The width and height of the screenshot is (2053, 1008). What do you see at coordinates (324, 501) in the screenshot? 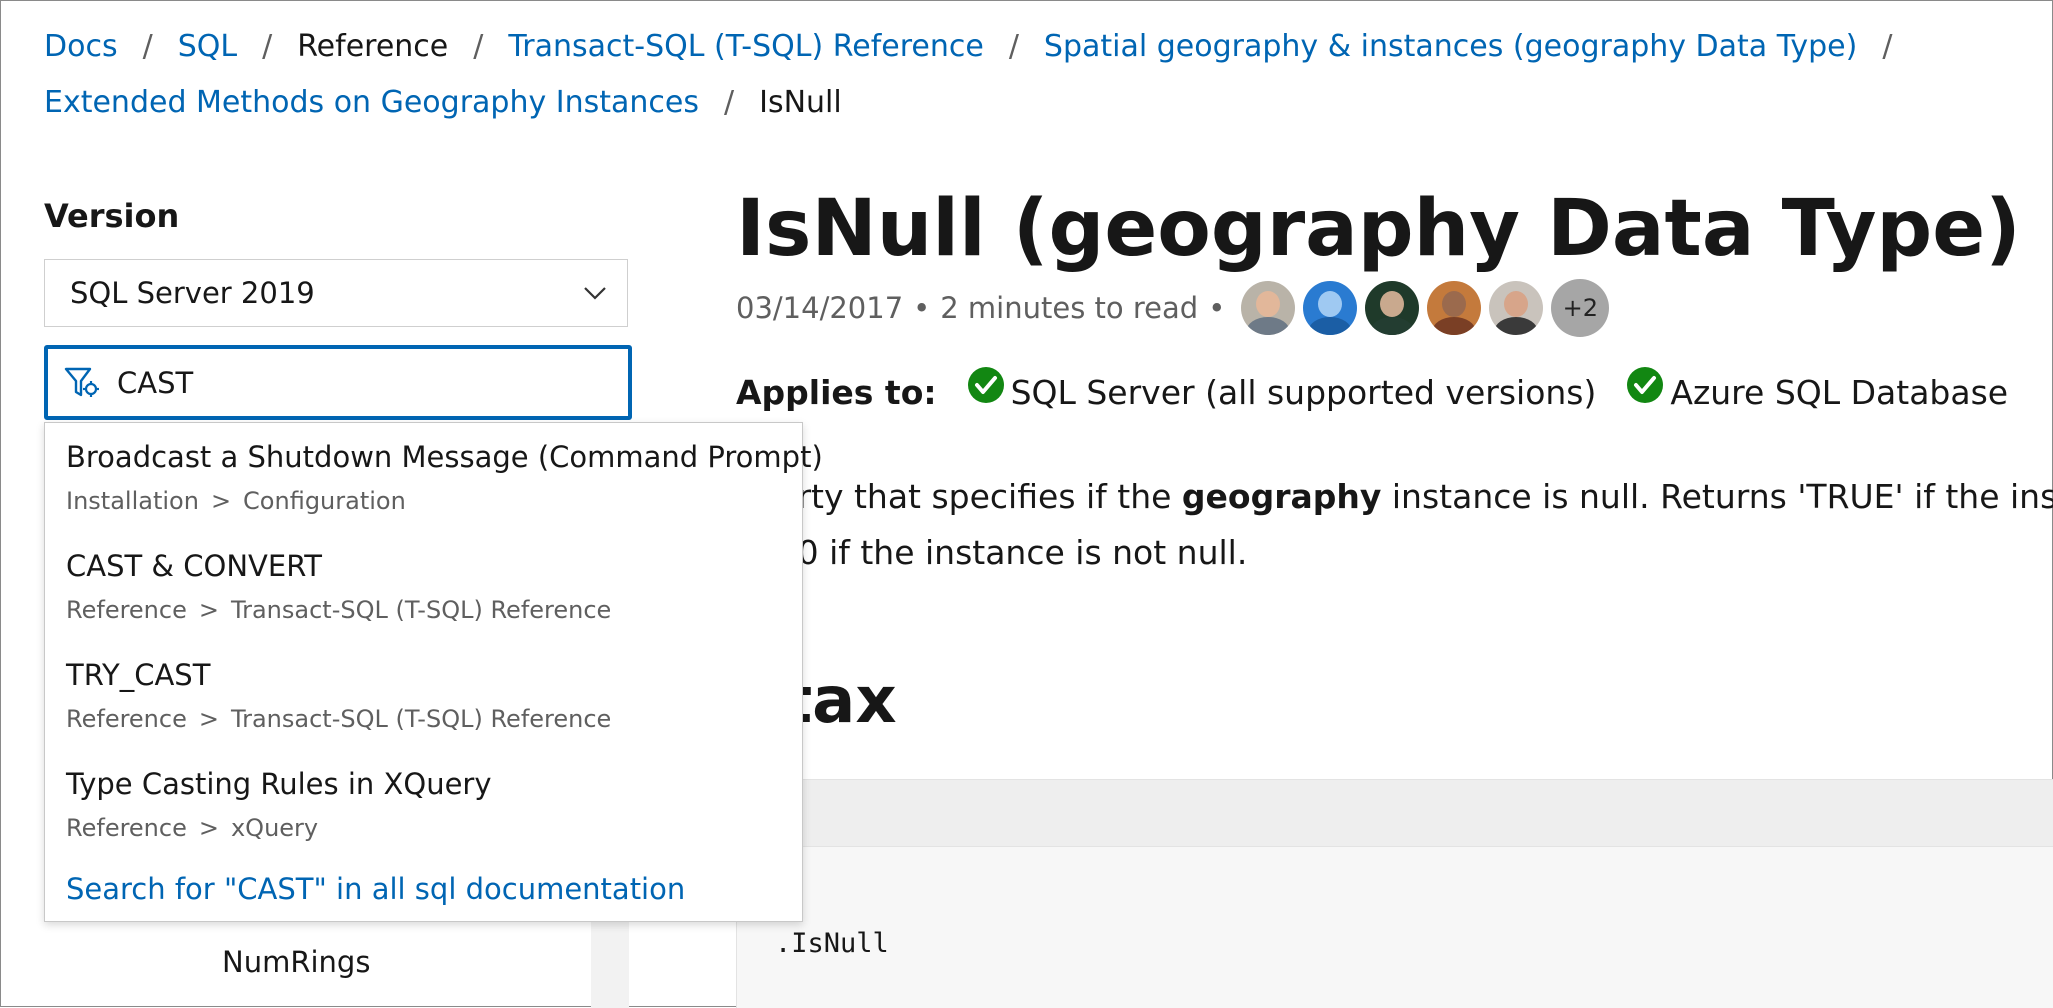
I see `result-path-segment: Configuration` at bounding box center [324, 501].